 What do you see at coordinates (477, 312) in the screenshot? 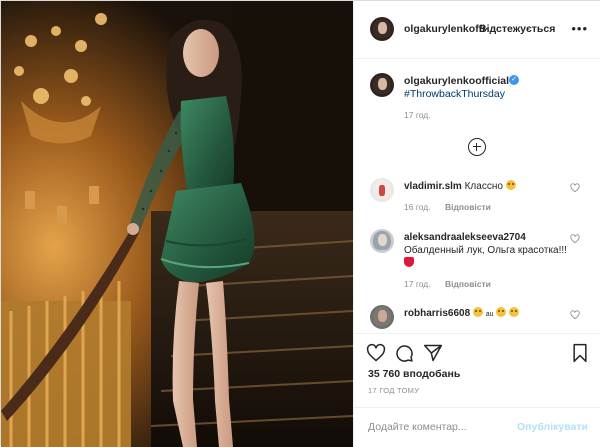
I see `heart-eyes-emoji-icon` at bounding box center [477, 312].